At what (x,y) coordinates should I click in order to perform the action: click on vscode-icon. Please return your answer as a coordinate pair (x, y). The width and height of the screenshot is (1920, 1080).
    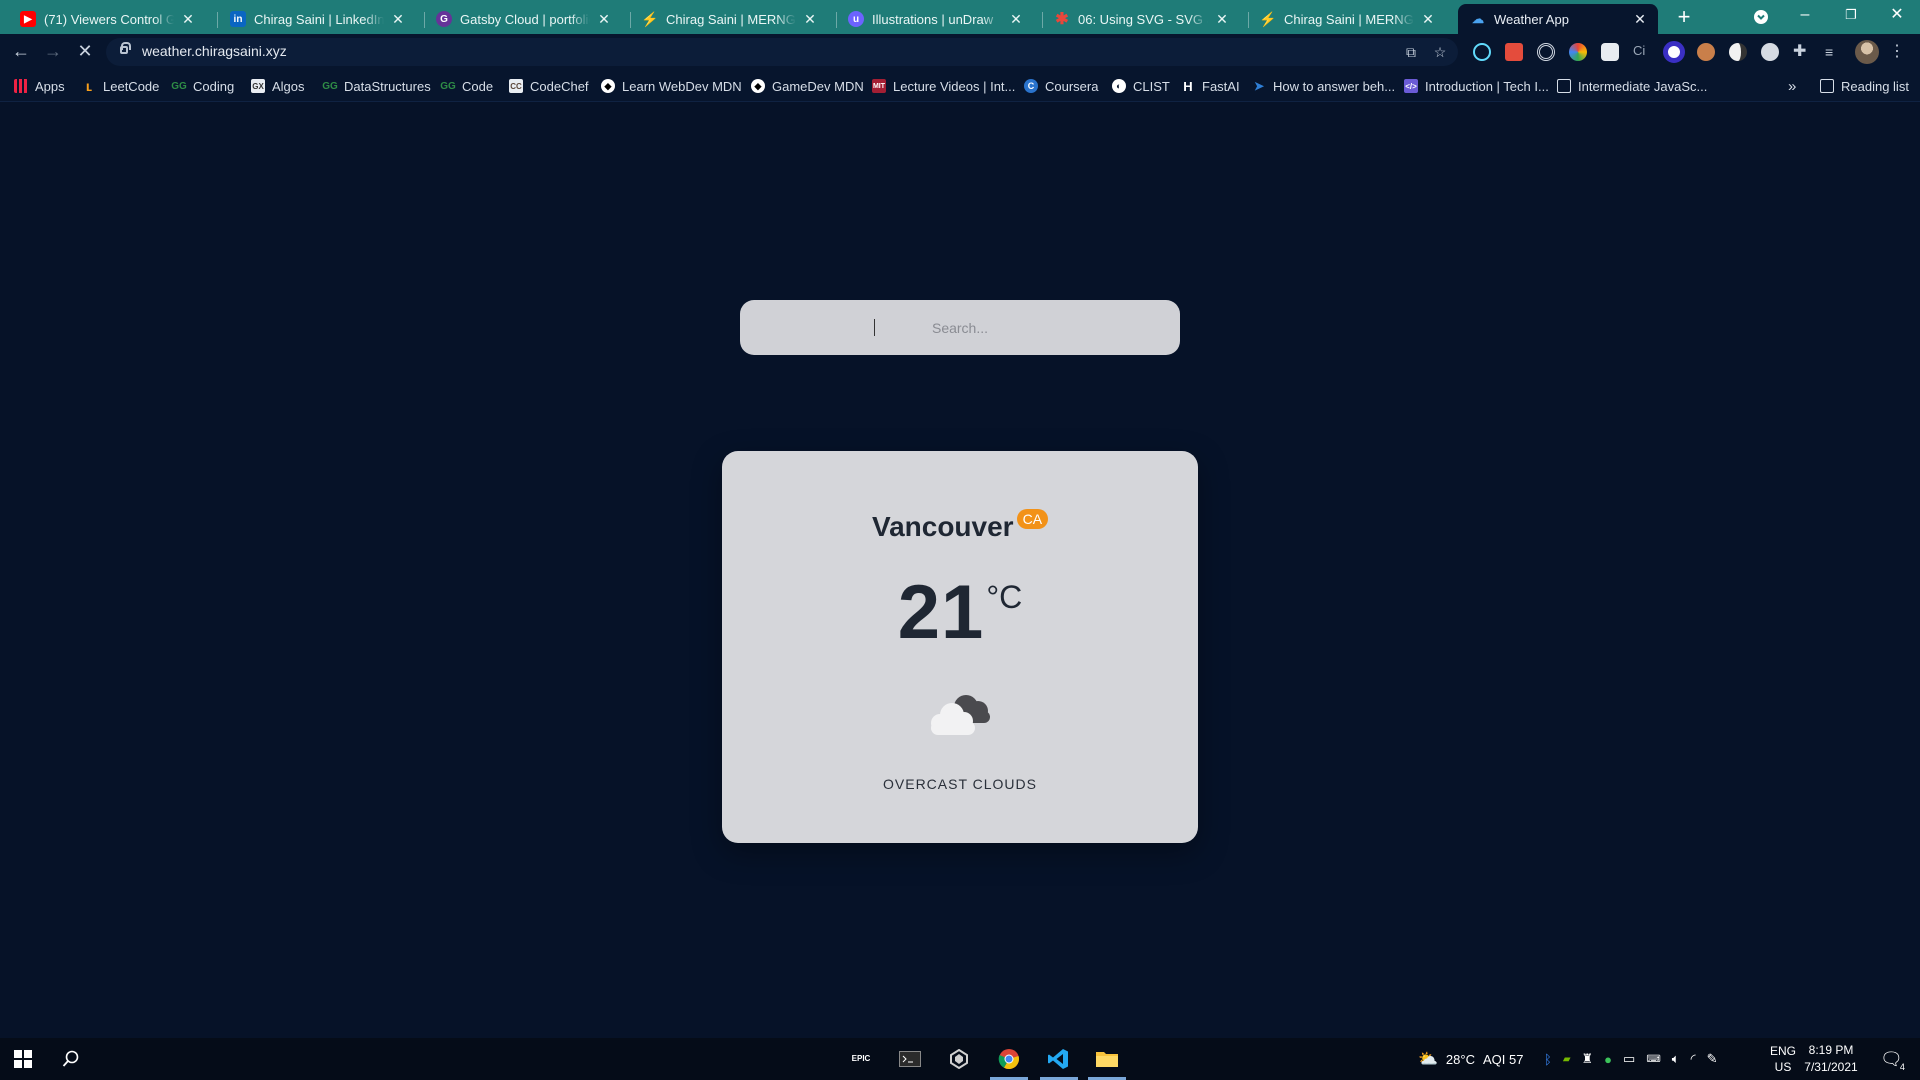
    Looking at the image, I should click on (1058, 1059).